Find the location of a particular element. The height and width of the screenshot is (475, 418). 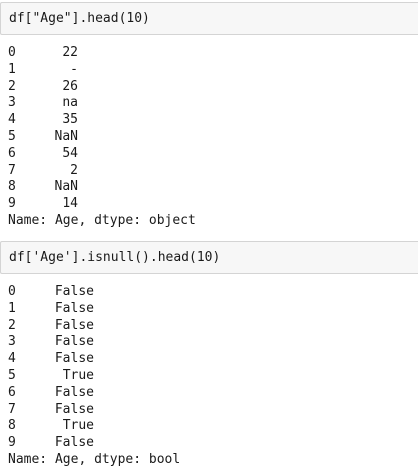

output-row: 4 35 is located at coordinates (213, 120).